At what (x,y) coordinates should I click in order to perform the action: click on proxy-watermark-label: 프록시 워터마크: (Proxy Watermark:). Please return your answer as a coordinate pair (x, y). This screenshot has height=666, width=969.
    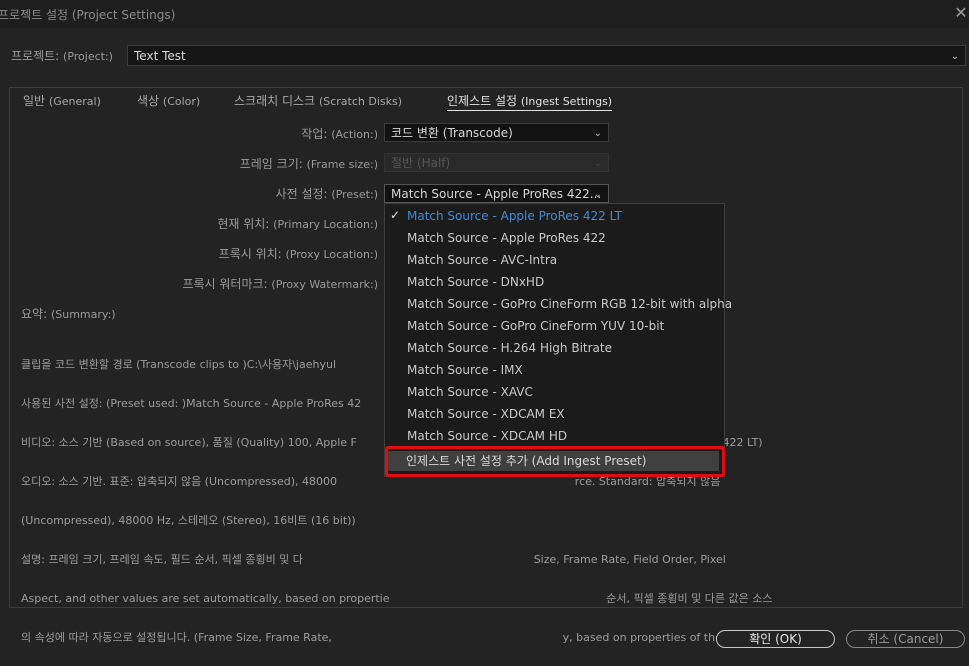
    Looking at the image, I should click on (280, 284).